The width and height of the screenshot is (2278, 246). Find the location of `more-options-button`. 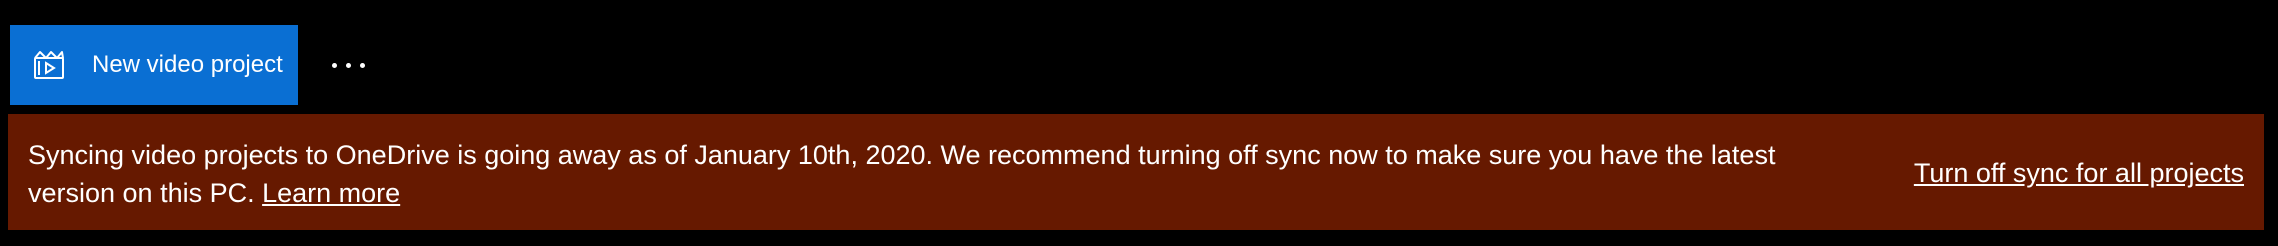

more-options-button is located at coordinates (348, 65).